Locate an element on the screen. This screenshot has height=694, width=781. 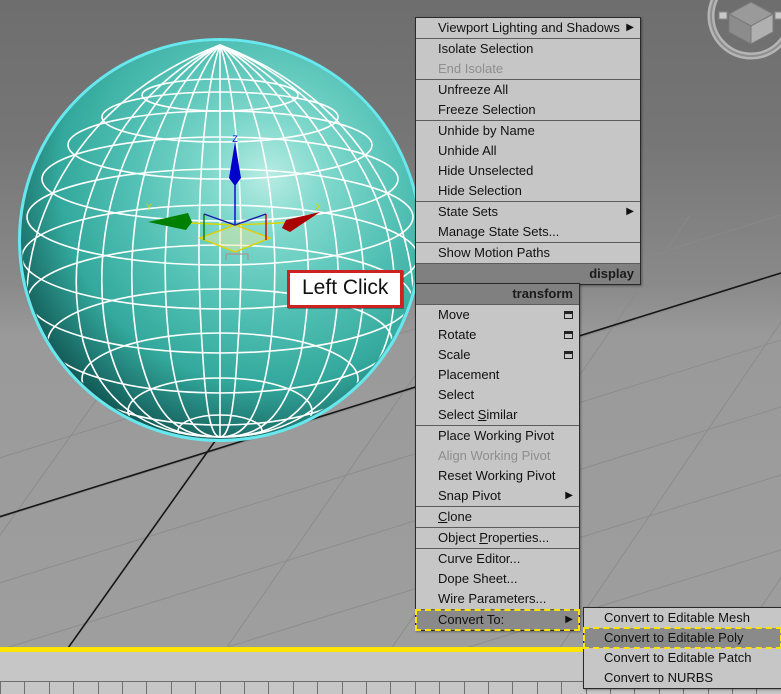
left-click-label: Left Click is located at coordinates (345, 287).